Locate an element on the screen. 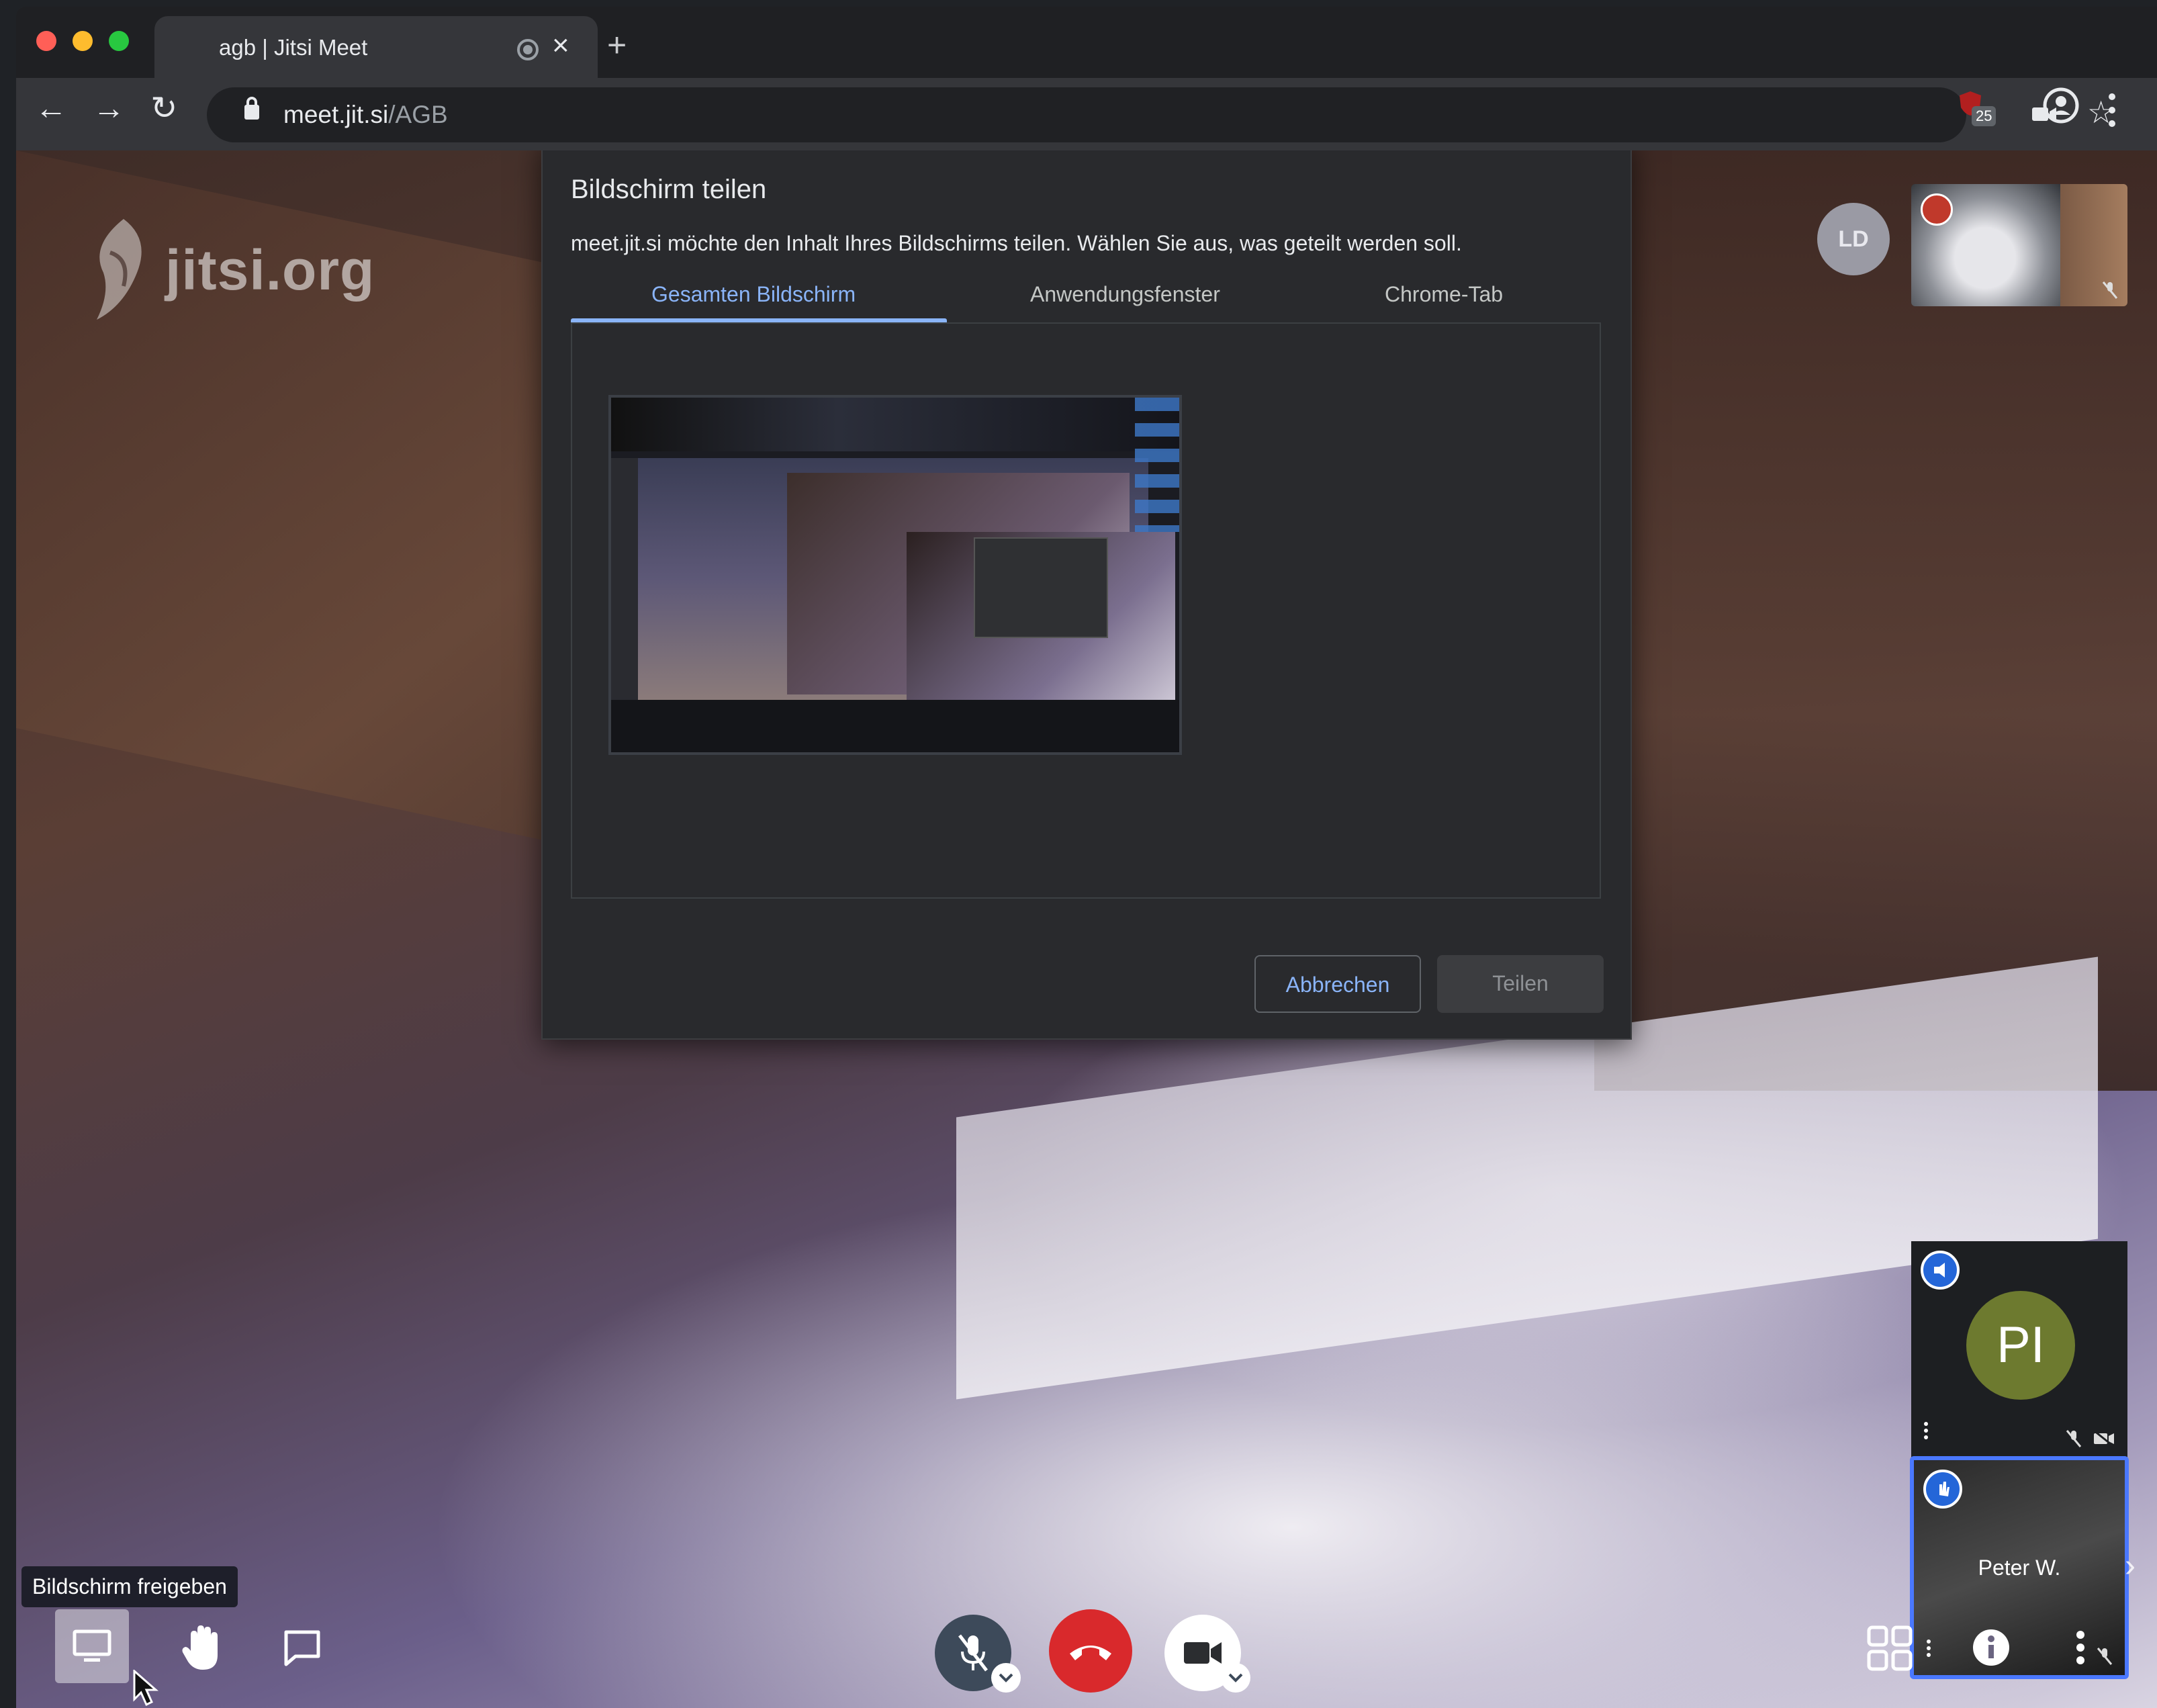  new-tab-button: + is located at coordinates (617, 45).